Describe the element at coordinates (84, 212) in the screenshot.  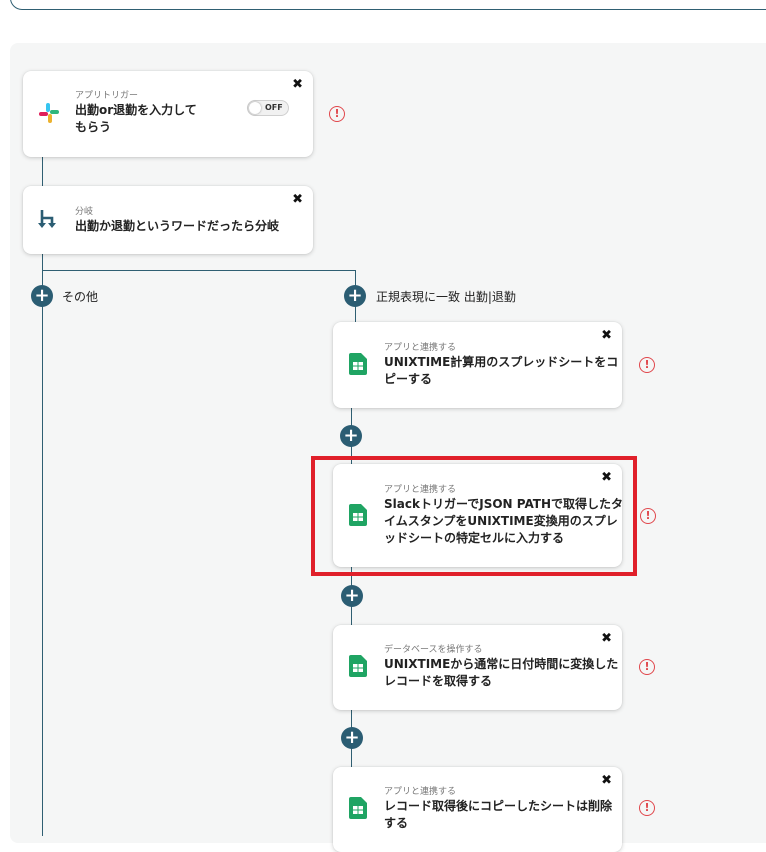
I see `branch-kind-label: 分岐` at that location.